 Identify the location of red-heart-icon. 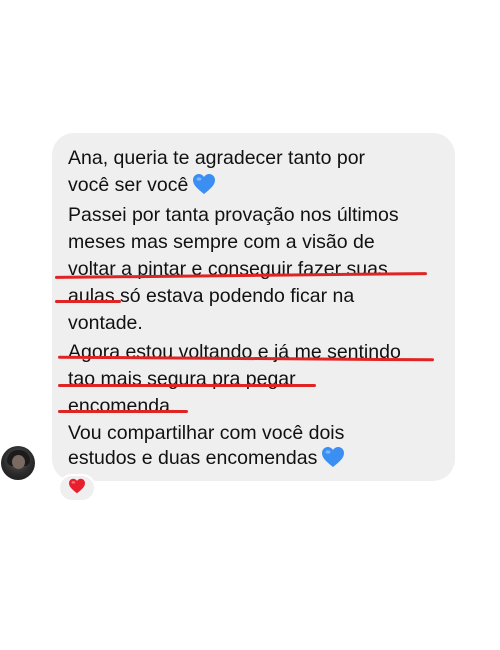
(77, 488).